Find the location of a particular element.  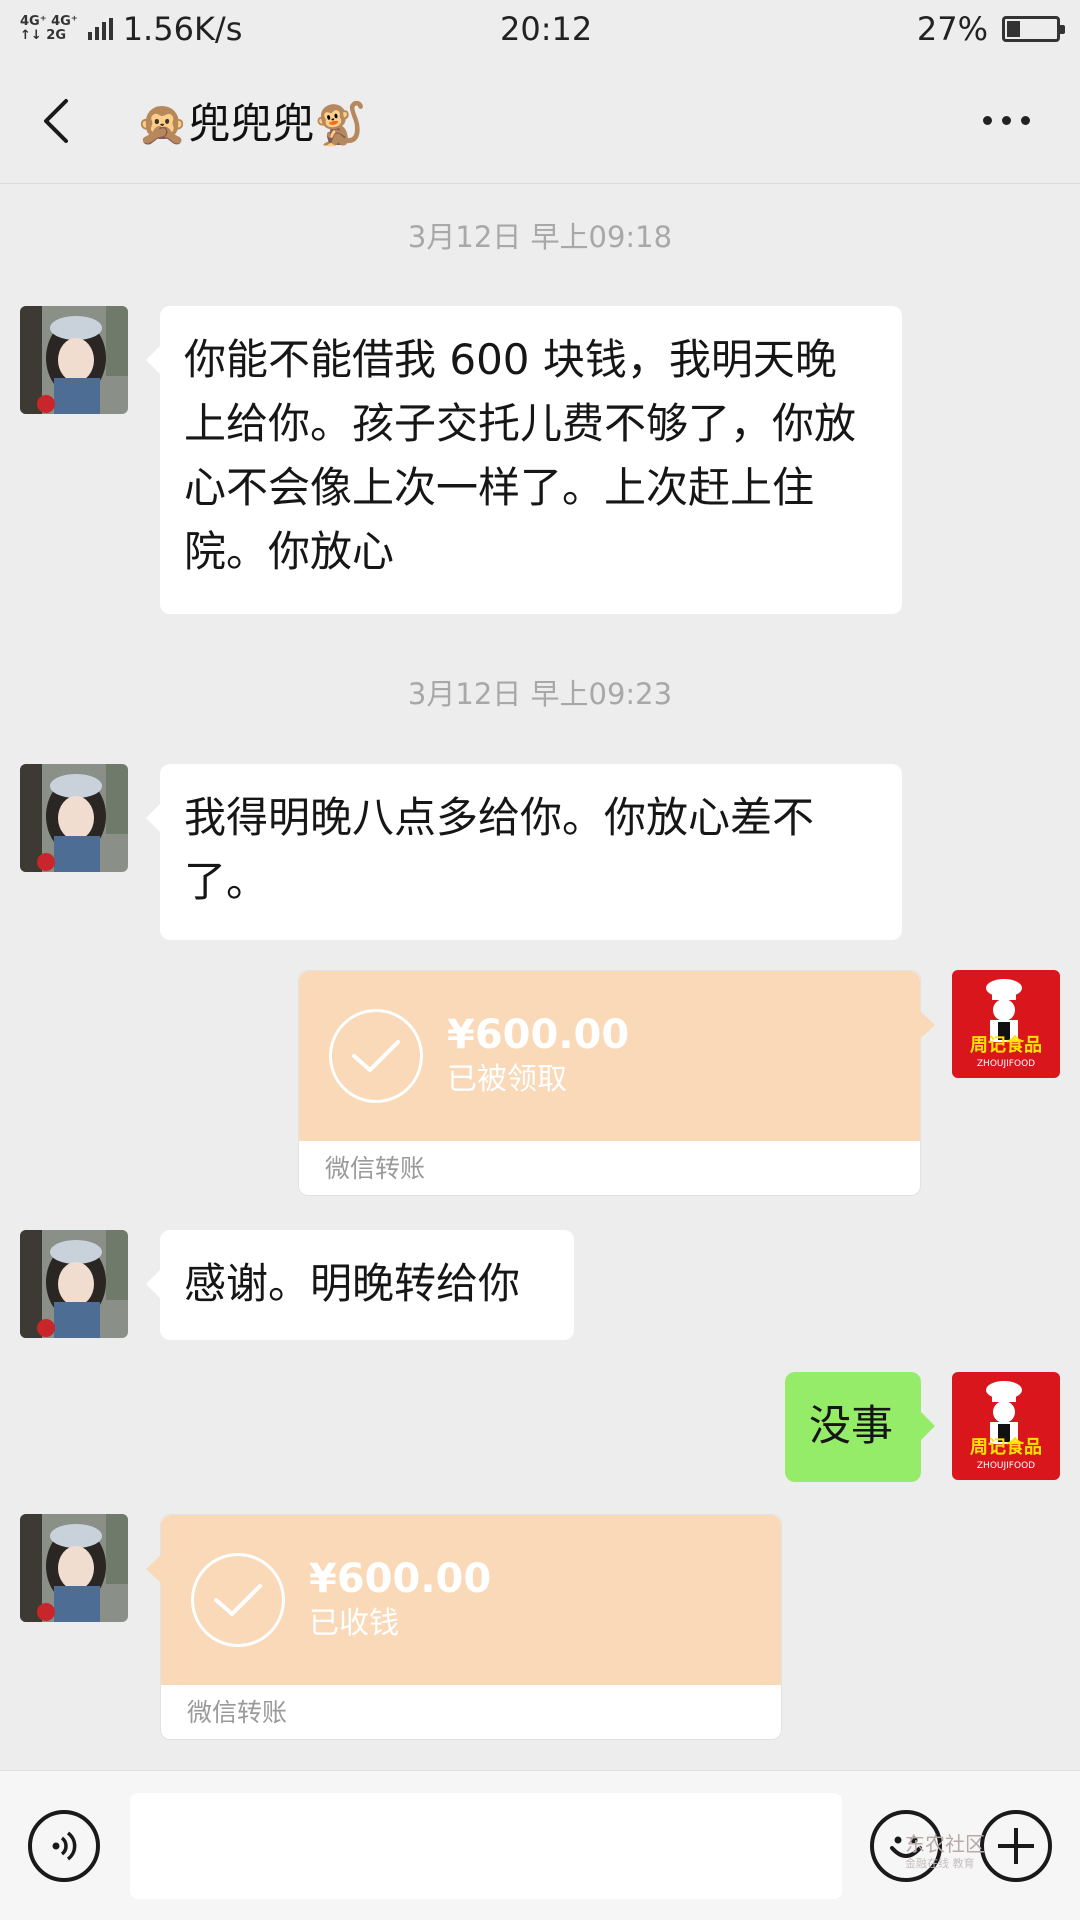

message-text: 没事 is located at coordinates (851, 1425).